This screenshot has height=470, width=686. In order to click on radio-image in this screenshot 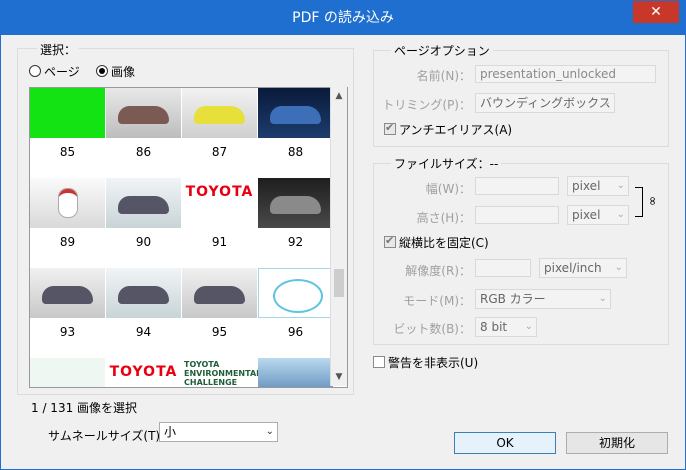, I will do `click(102, 71)`.